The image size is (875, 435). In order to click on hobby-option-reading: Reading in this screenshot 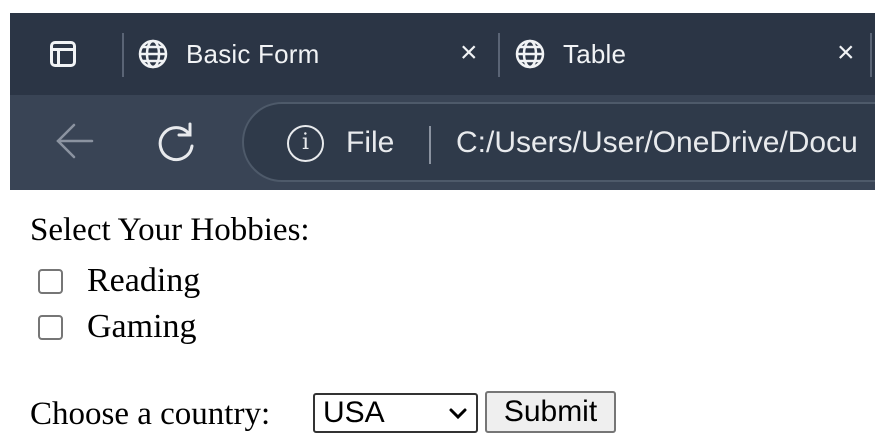, I will do `click(119, 281)`.